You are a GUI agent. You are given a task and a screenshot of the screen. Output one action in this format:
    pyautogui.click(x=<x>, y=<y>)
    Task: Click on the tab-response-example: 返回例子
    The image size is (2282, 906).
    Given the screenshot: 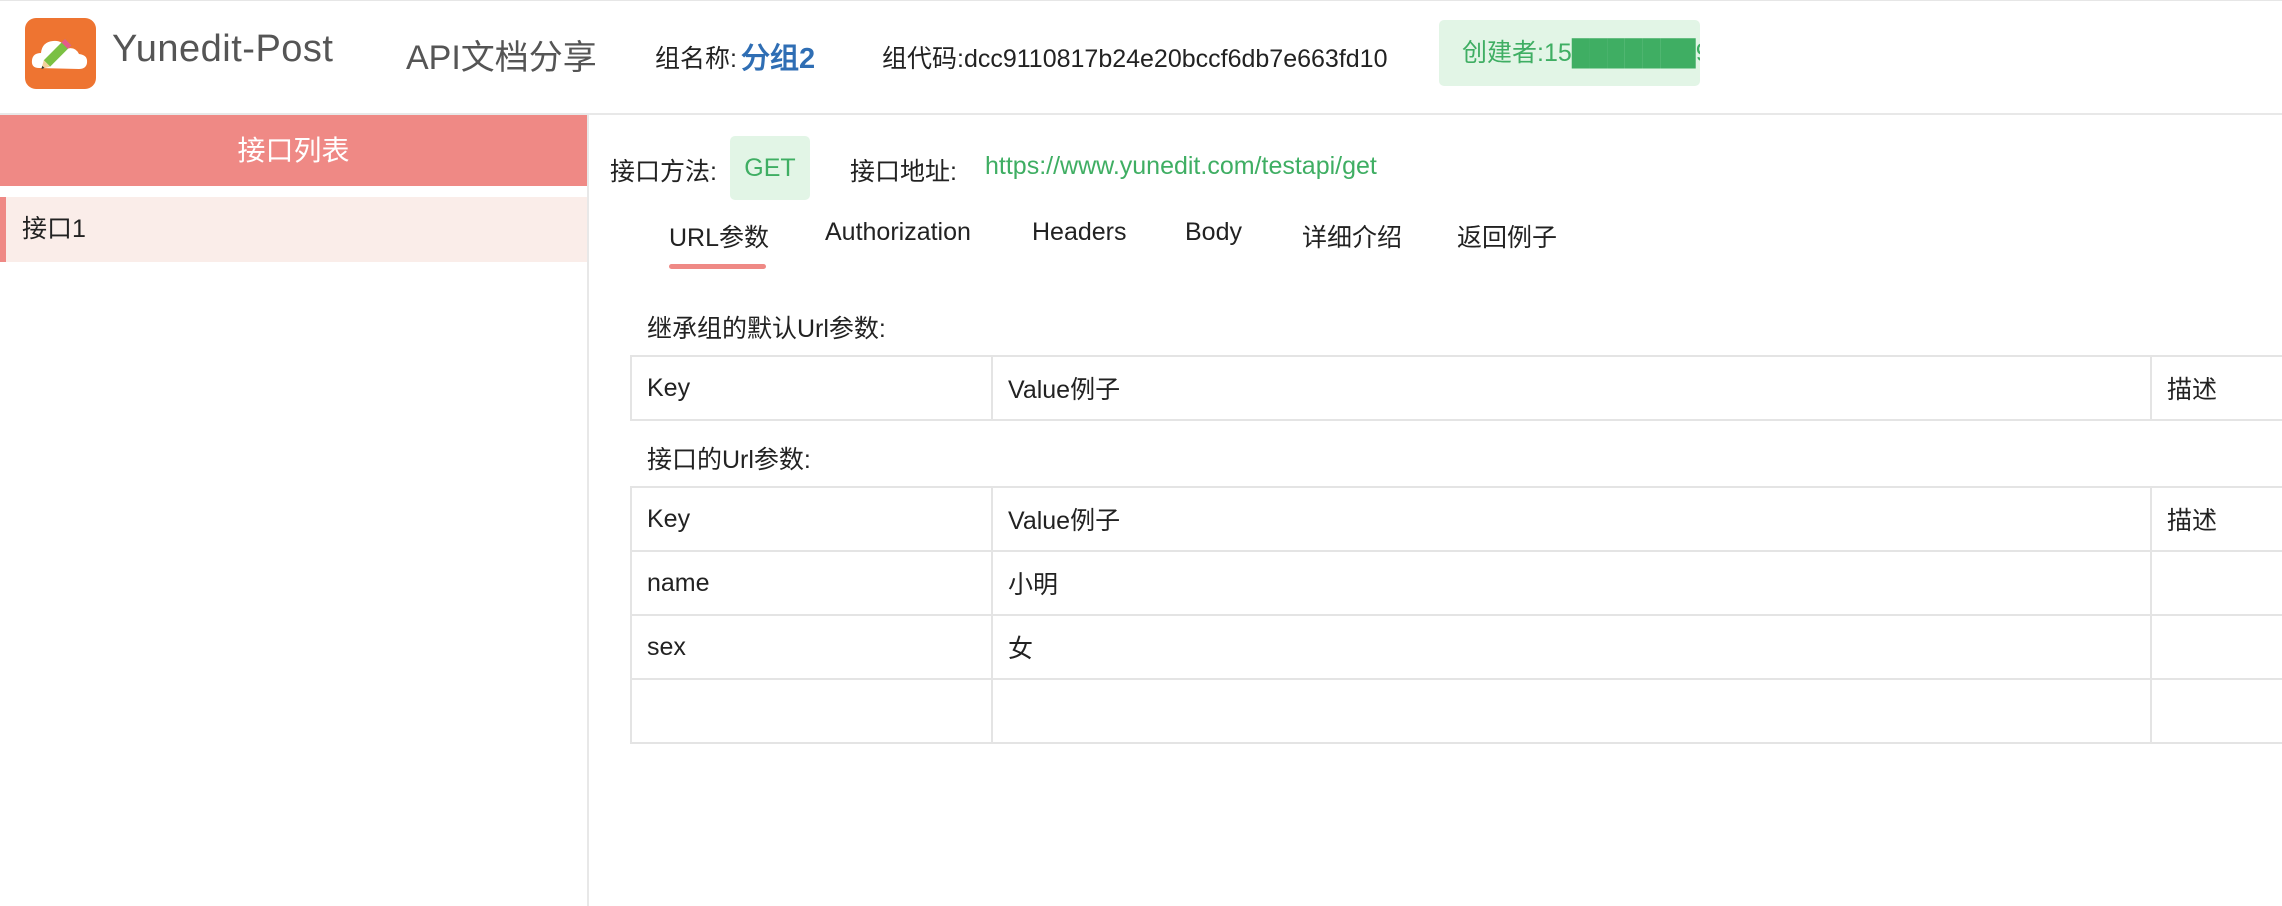 What is the action you would take?
    pyautogui.click(x=1507, y=236)
    